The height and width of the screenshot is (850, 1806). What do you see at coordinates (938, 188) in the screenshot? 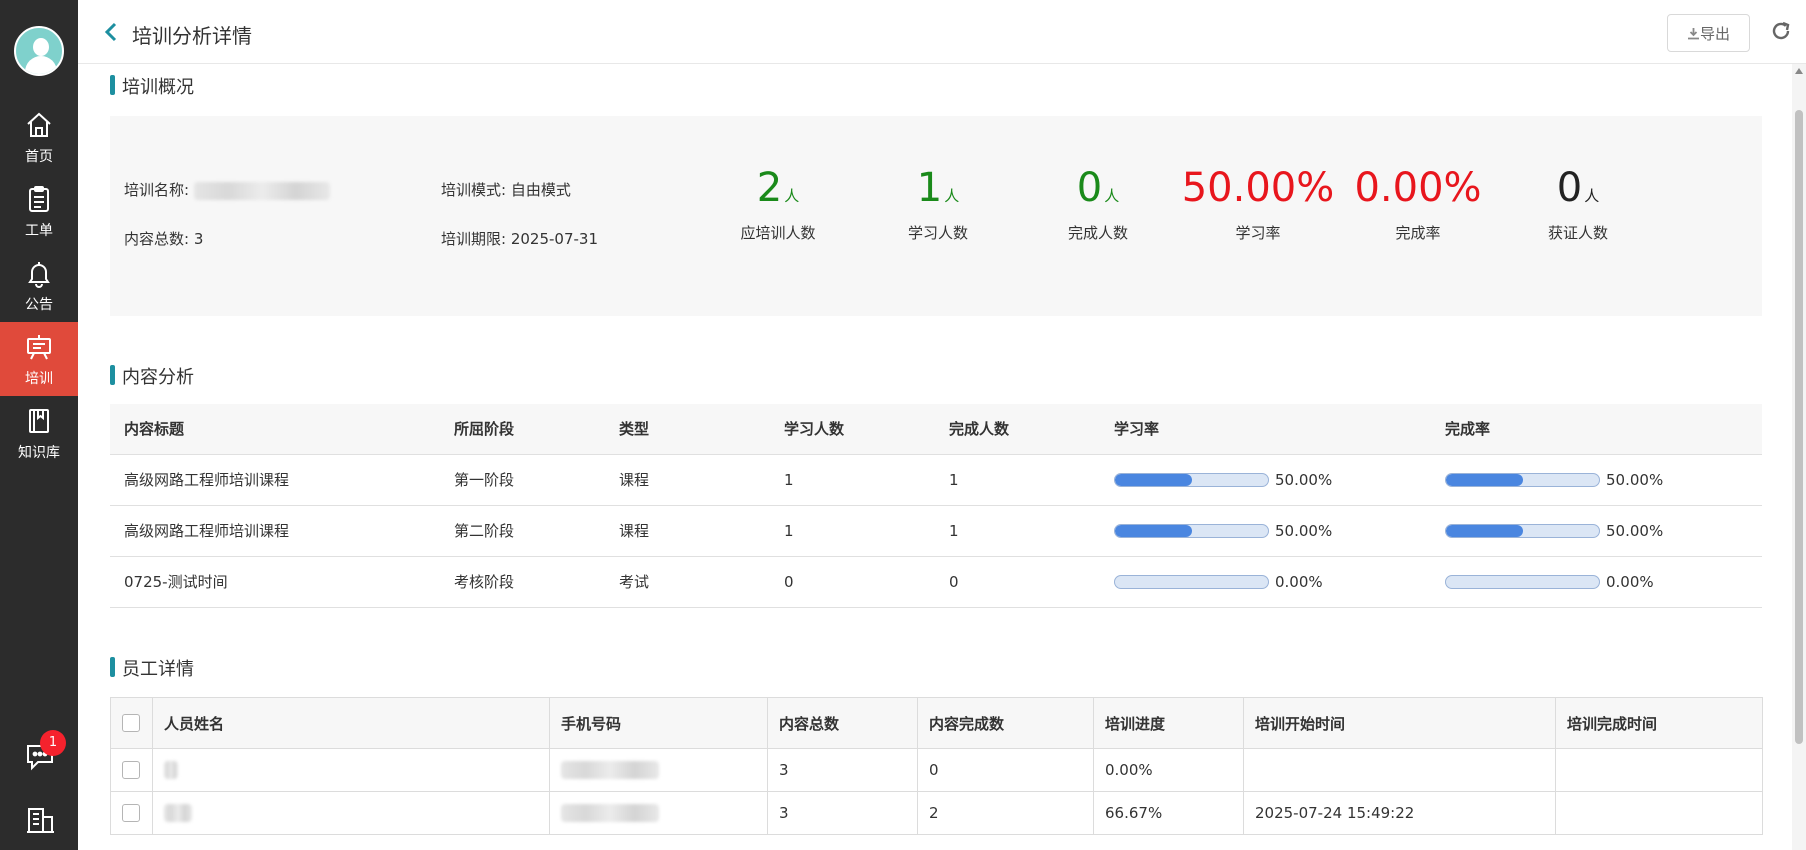
I see `stat-value-line: 1人` at bounding box center [938, 188].